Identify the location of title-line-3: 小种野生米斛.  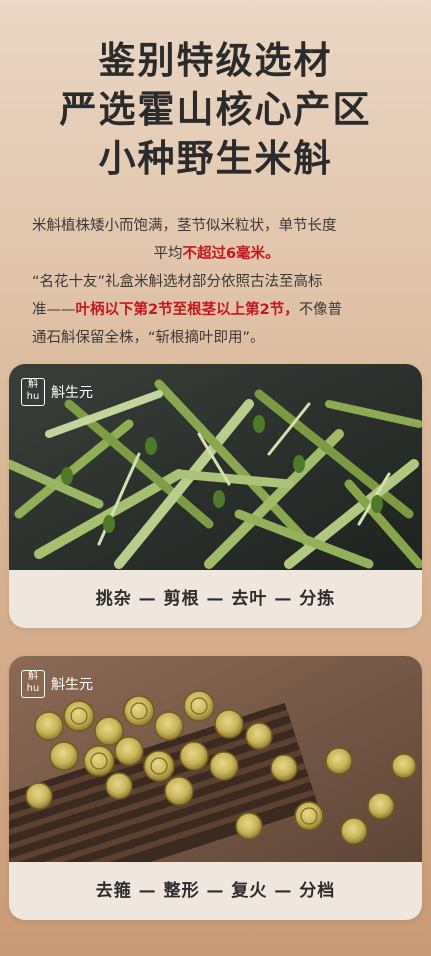
(215, 158).